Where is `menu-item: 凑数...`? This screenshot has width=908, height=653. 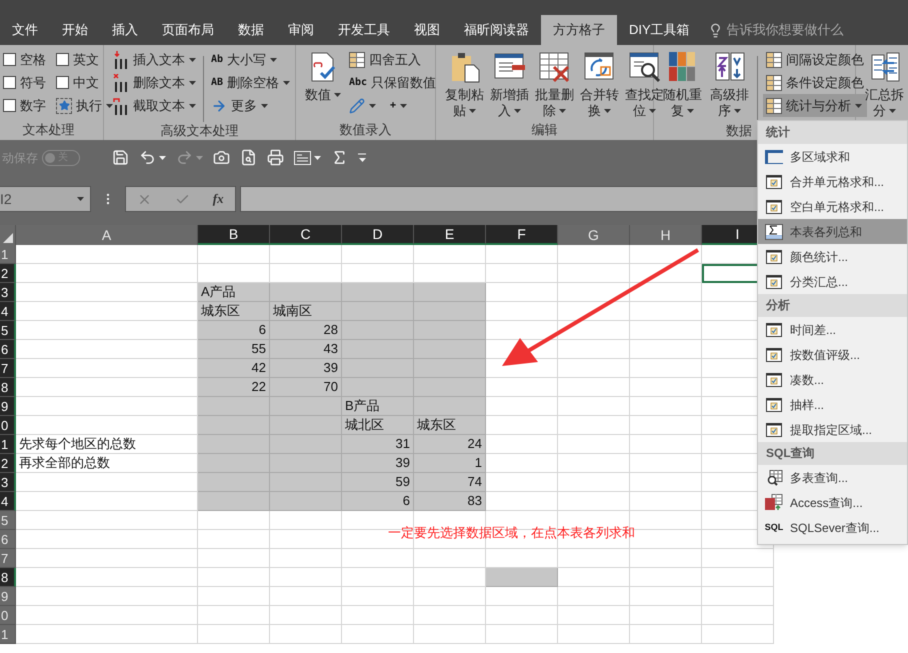 menu-item: 凑数... is located at coordinates (832, 379).